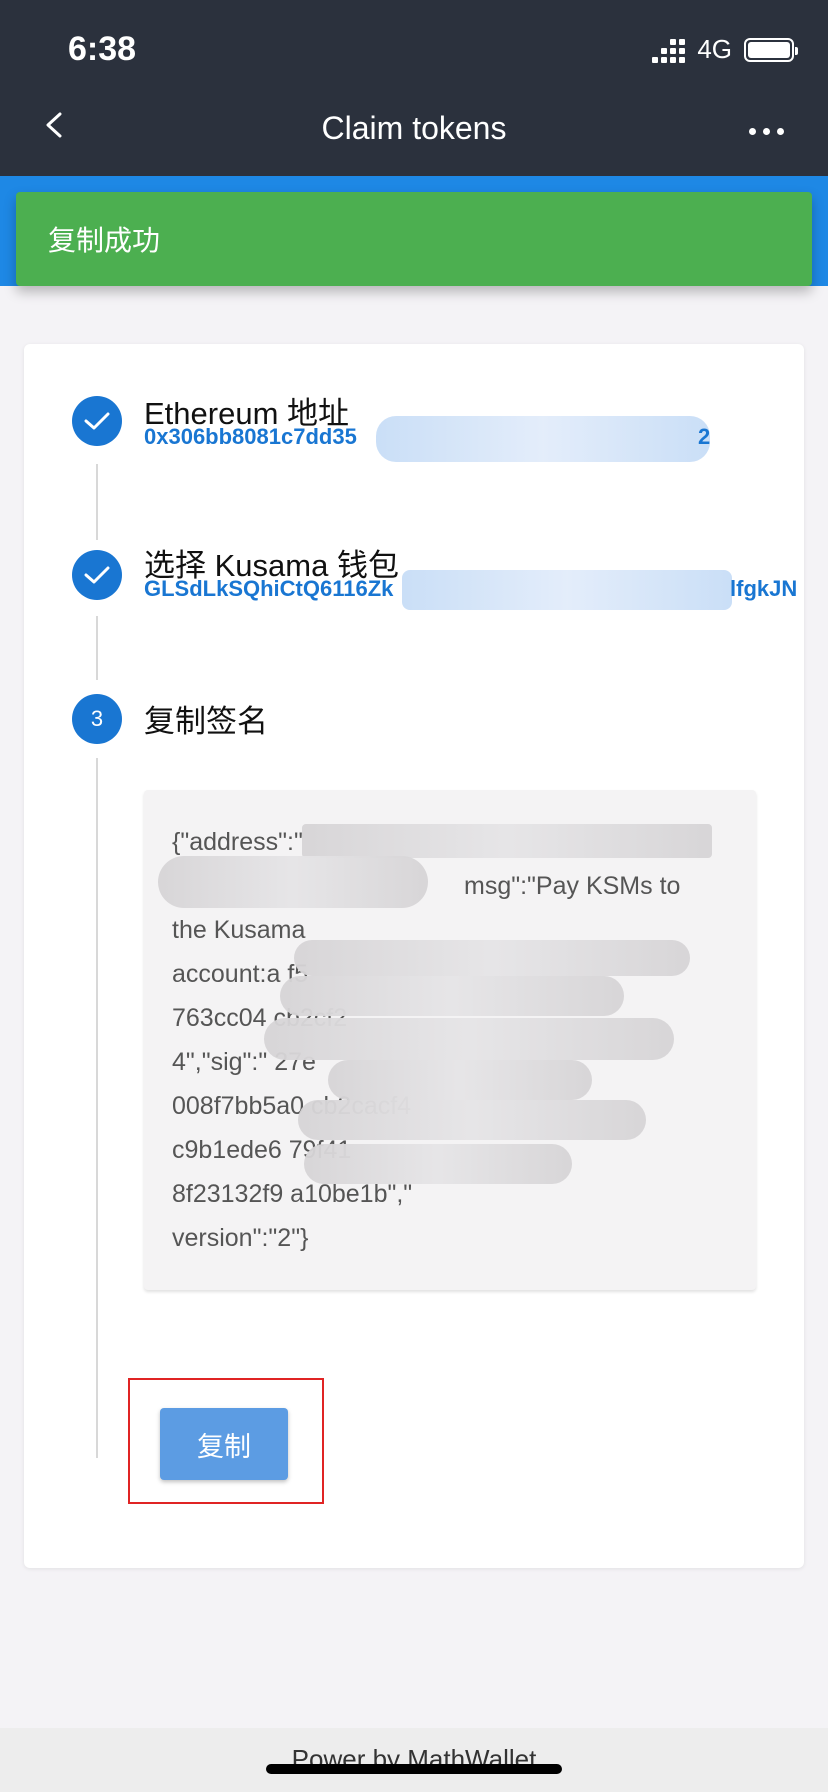 This screenshot has height=1792, width=828. What do you see at coordinates (97, 421) in the screenshot?
I see `step-1-check-icon` at bounding box center [97, 421].